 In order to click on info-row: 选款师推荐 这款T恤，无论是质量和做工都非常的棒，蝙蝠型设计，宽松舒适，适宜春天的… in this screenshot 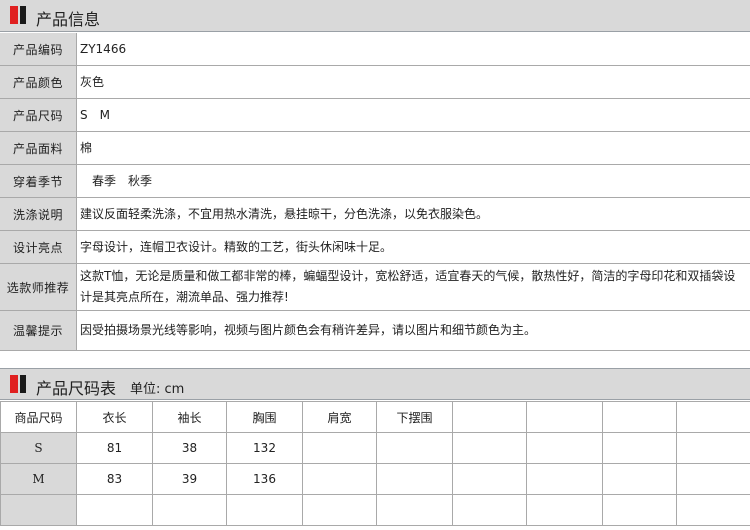, I will do `click(375, 287)`.